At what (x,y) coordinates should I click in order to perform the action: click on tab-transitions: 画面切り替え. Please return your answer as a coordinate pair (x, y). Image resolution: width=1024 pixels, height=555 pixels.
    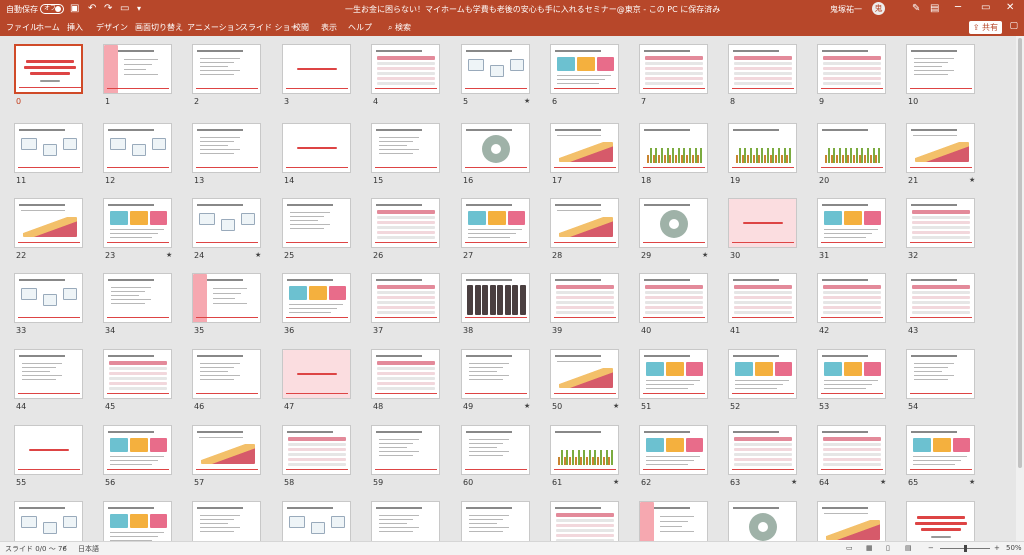
    Looking at the image, I should click on (159, 27).